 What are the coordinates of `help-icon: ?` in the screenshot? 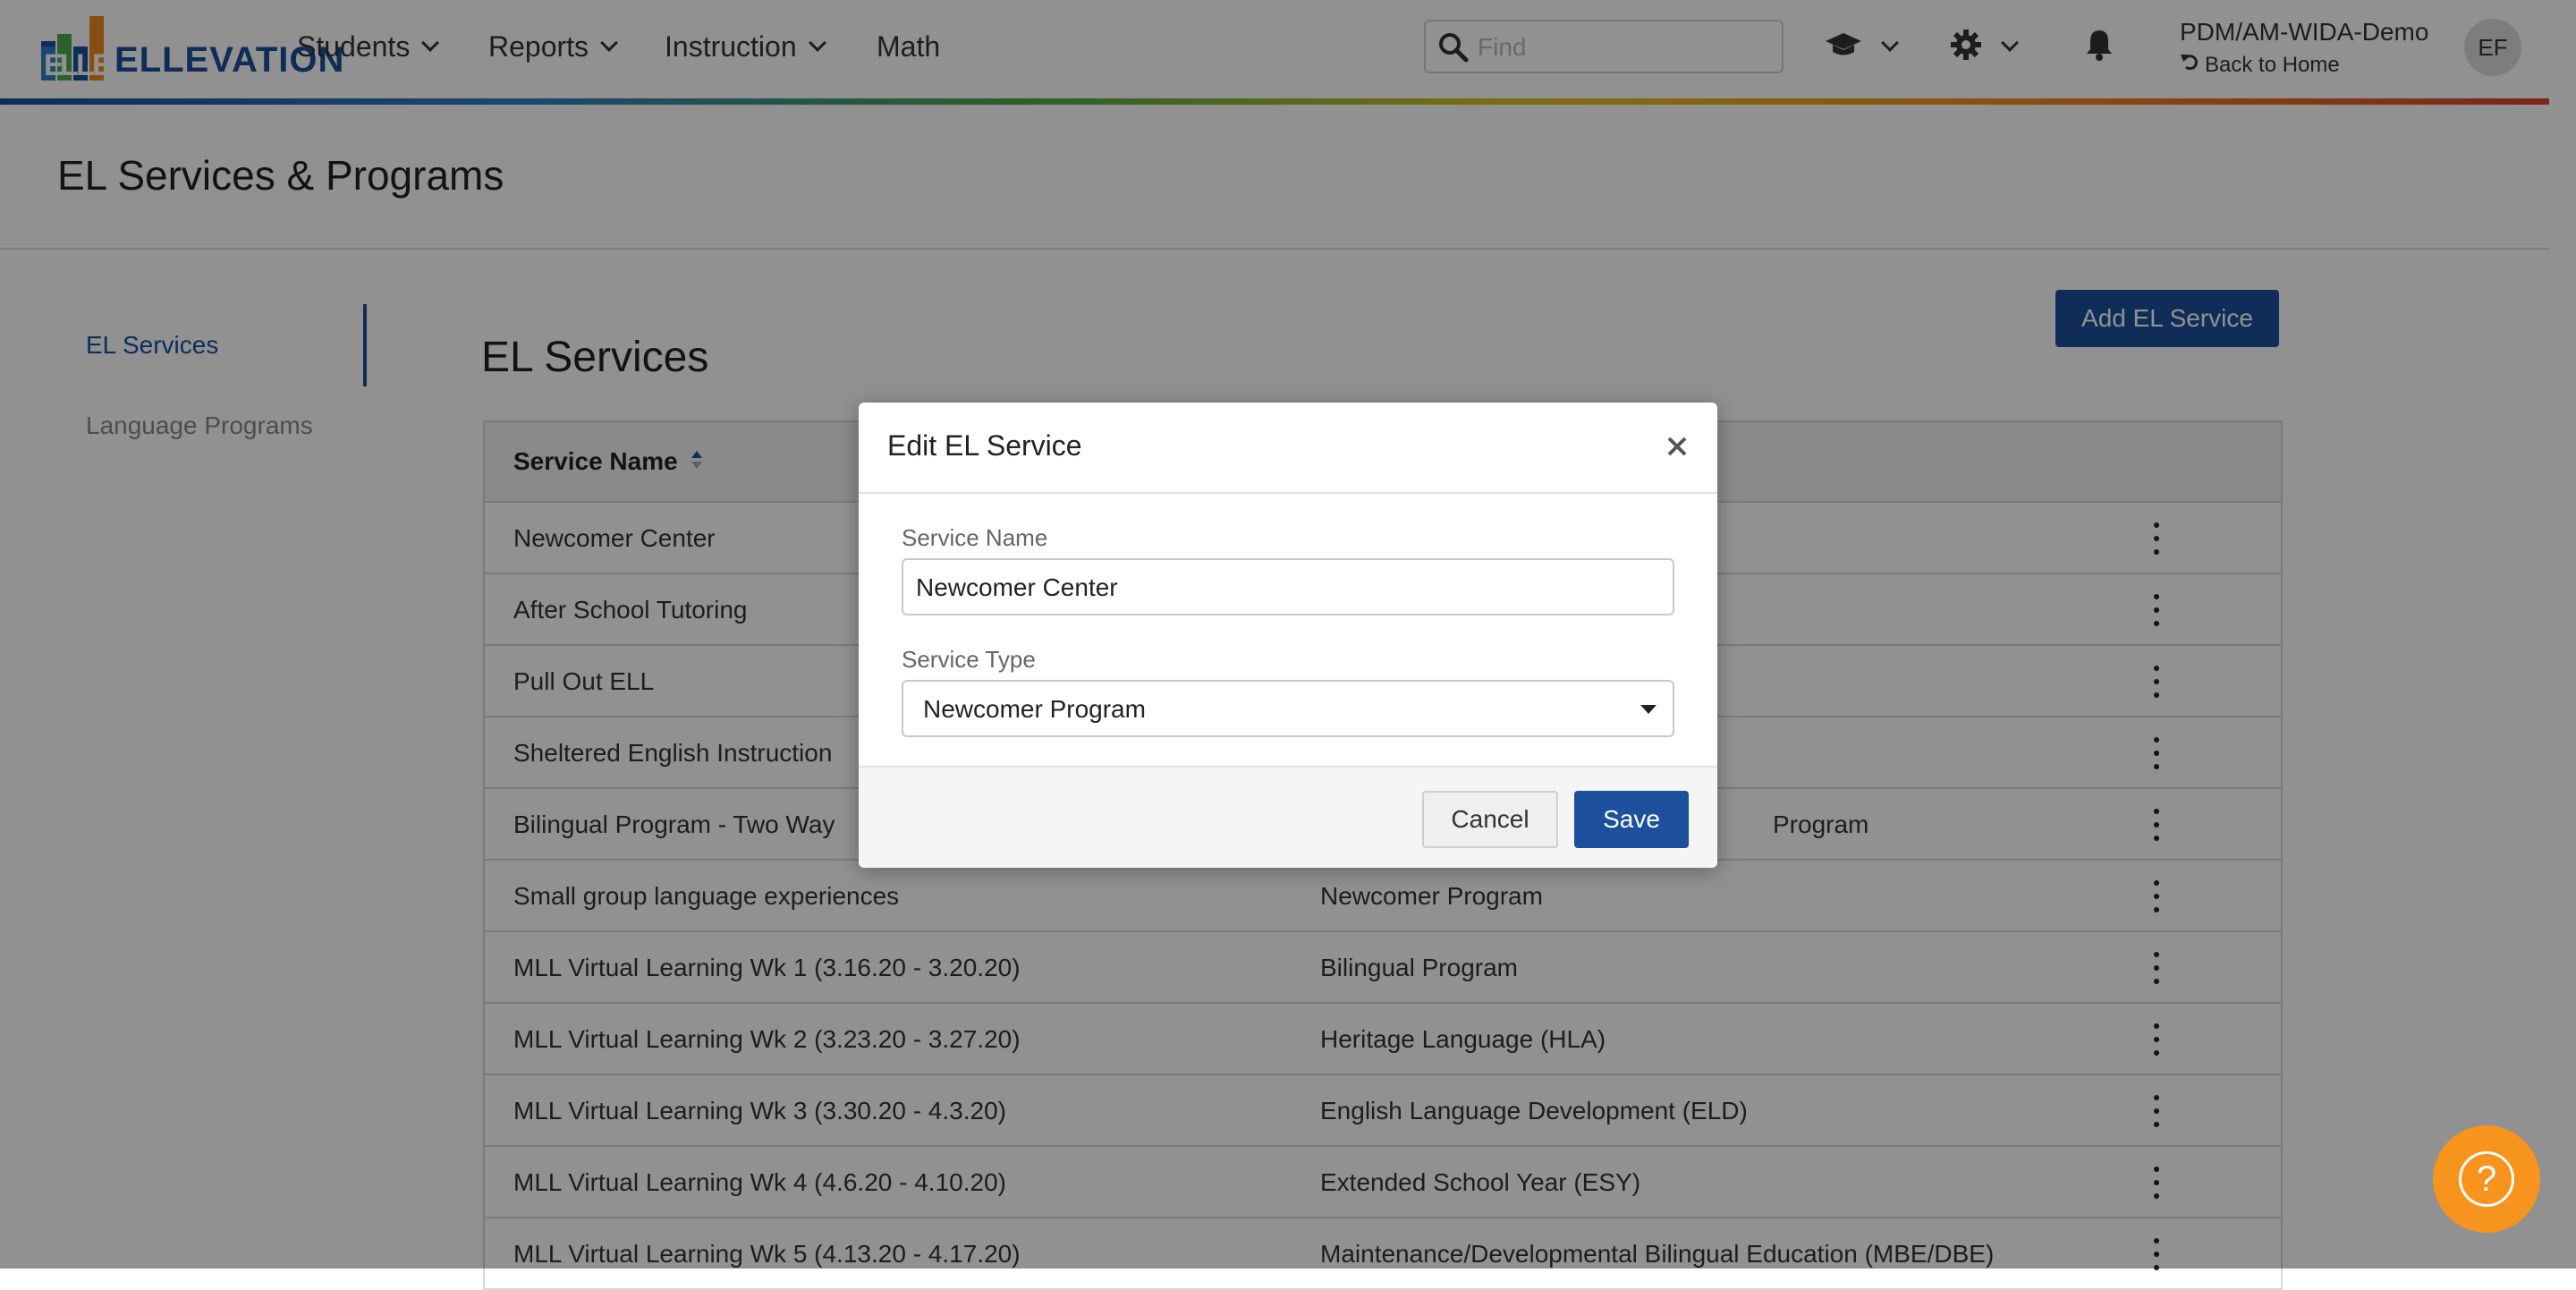 It's located at (2486, 1179).